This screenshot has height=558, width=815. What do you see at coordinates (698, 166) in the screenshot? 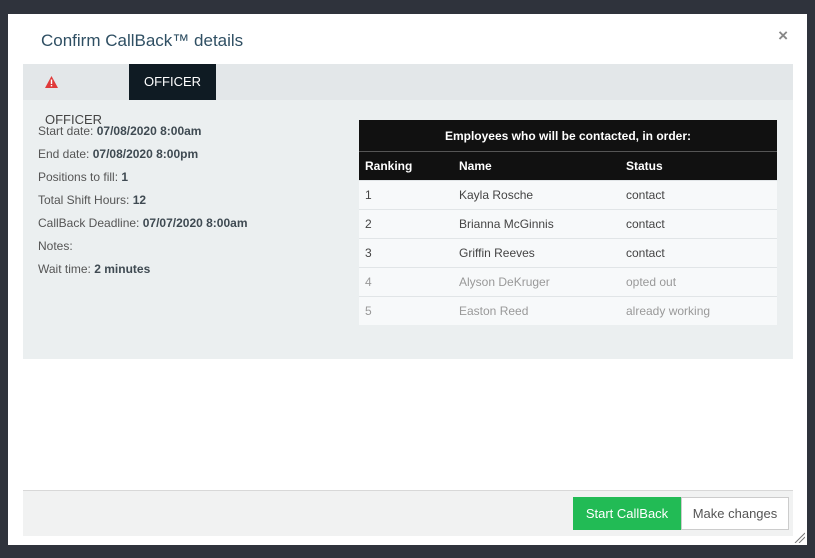
I see `column-header-status: Status` at bounding box center [698, 166].